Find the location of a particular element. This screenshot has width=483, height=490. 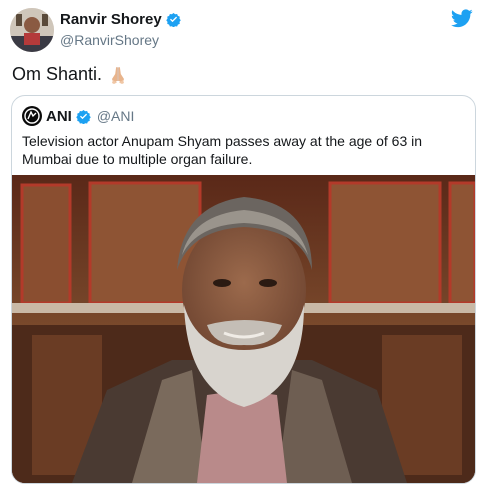

author-name-row: Ranvir Shorey is located at coordinates (120, 19).